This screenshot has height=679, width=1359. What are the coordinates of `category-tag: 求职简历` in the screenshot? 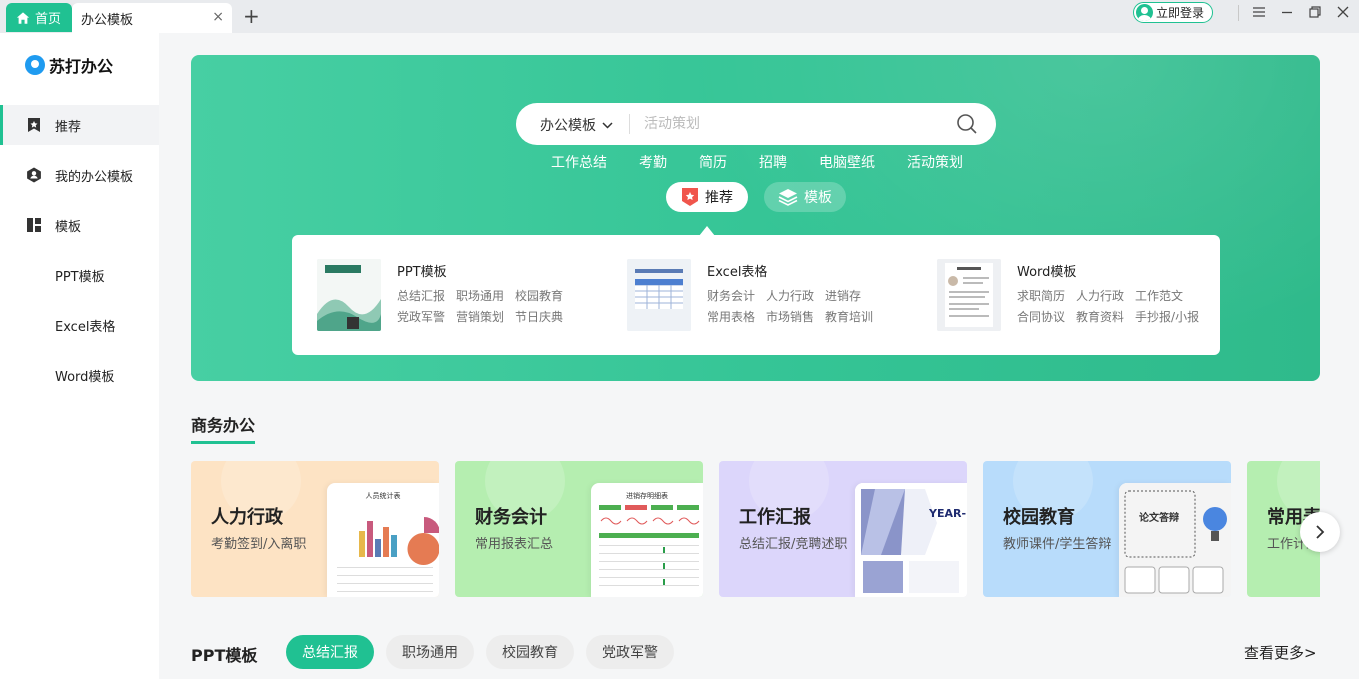 It's located at (1041, 295).